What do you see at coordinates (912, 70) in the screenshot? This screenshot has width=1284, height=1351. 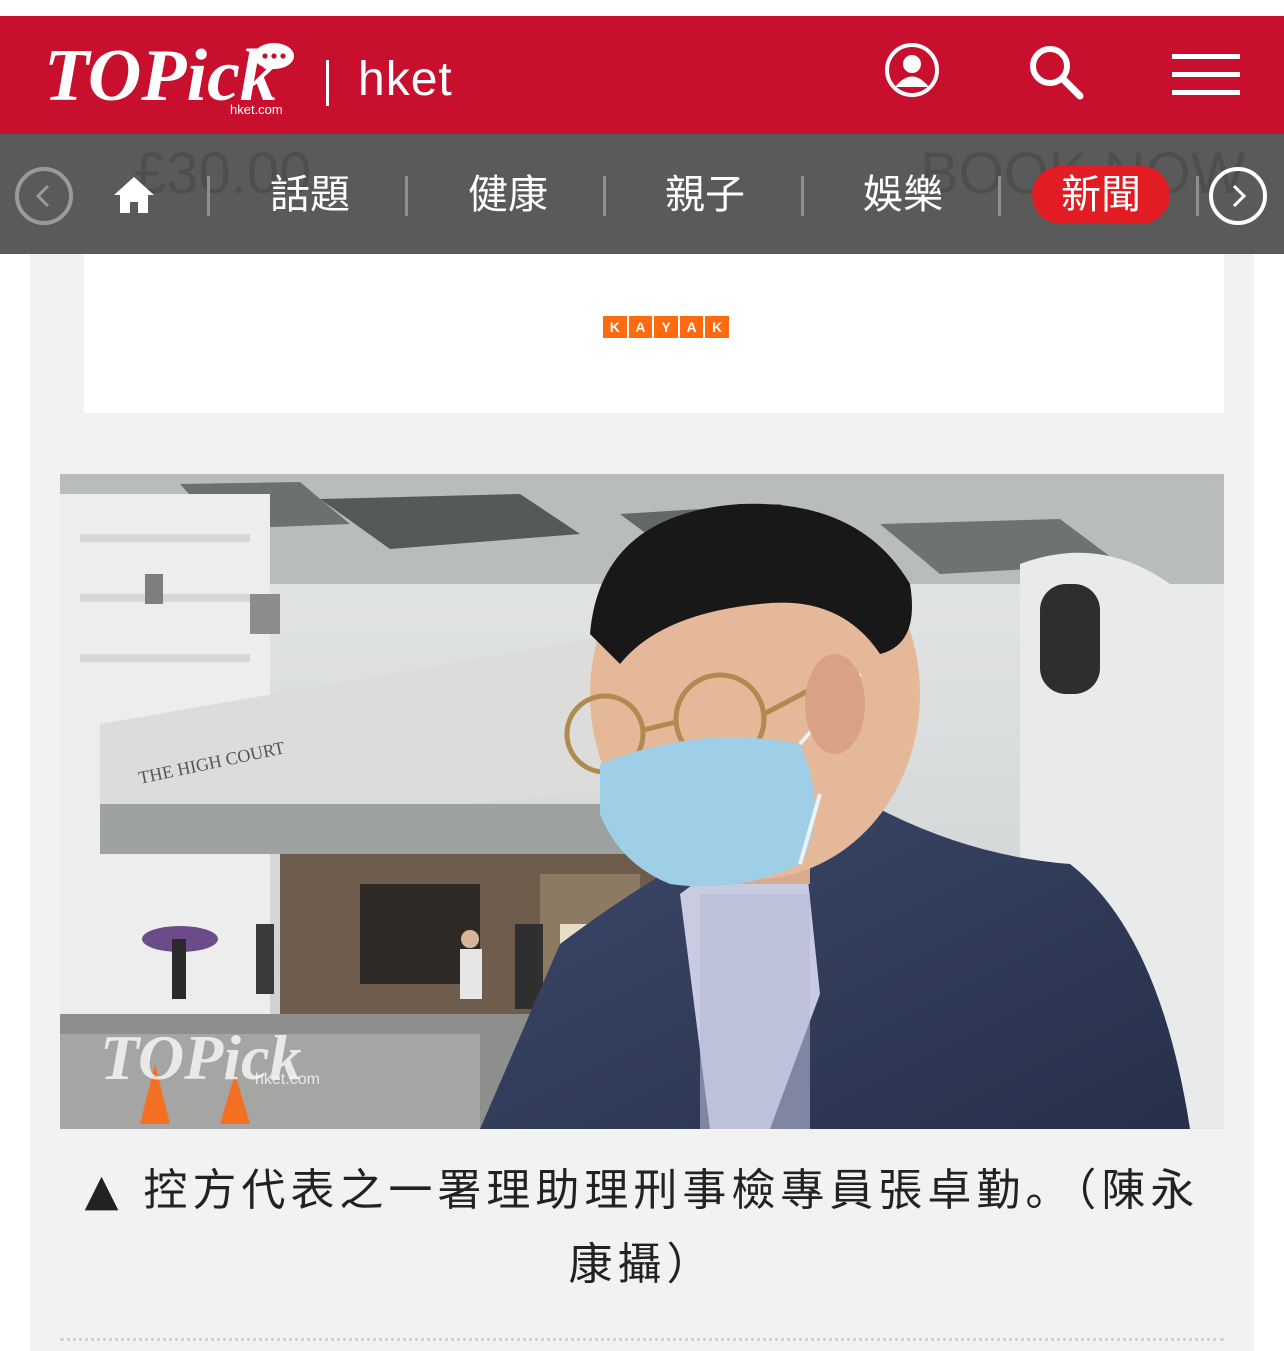 I see `user-icon` at bounding box center [912, 70].